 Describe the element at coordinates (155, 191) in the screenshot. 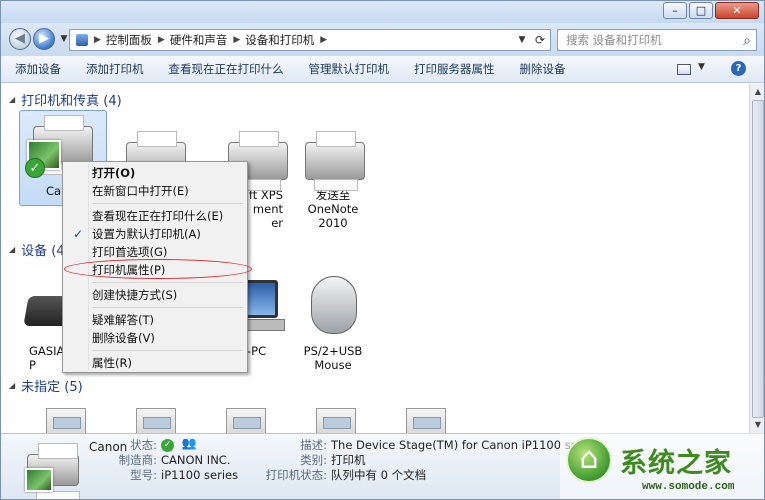

I see `menu-item-open-new-window: 在新窗口中打开(E)` at that location.